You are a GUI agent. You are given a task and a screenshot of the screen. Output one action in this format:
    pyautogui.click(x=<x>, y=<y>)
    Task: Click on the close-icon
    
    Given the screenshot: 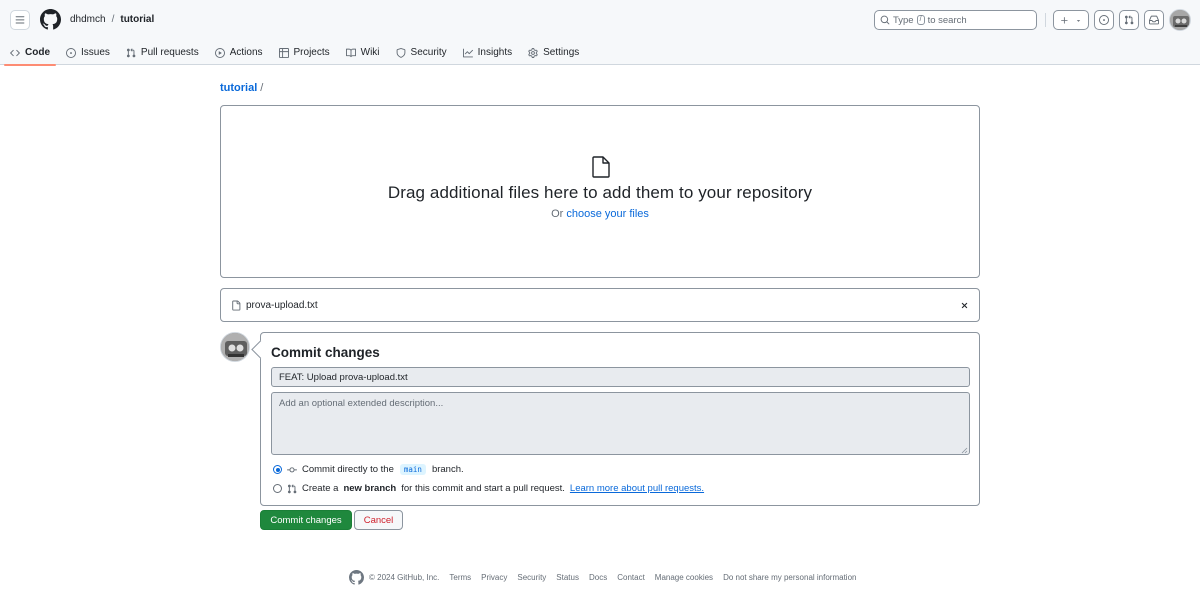 What is the action you would take?
    pyautogui.click(x=964, y=305)
    